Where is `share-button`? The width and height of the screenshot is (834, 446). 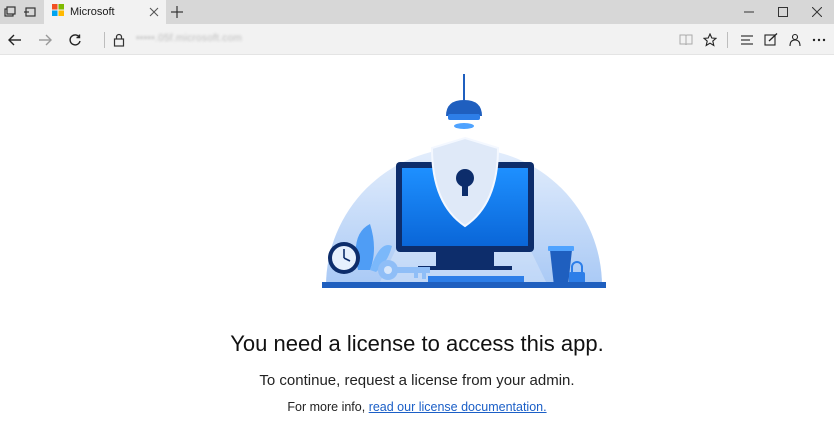 share-button is located at coordinates (795, 40).